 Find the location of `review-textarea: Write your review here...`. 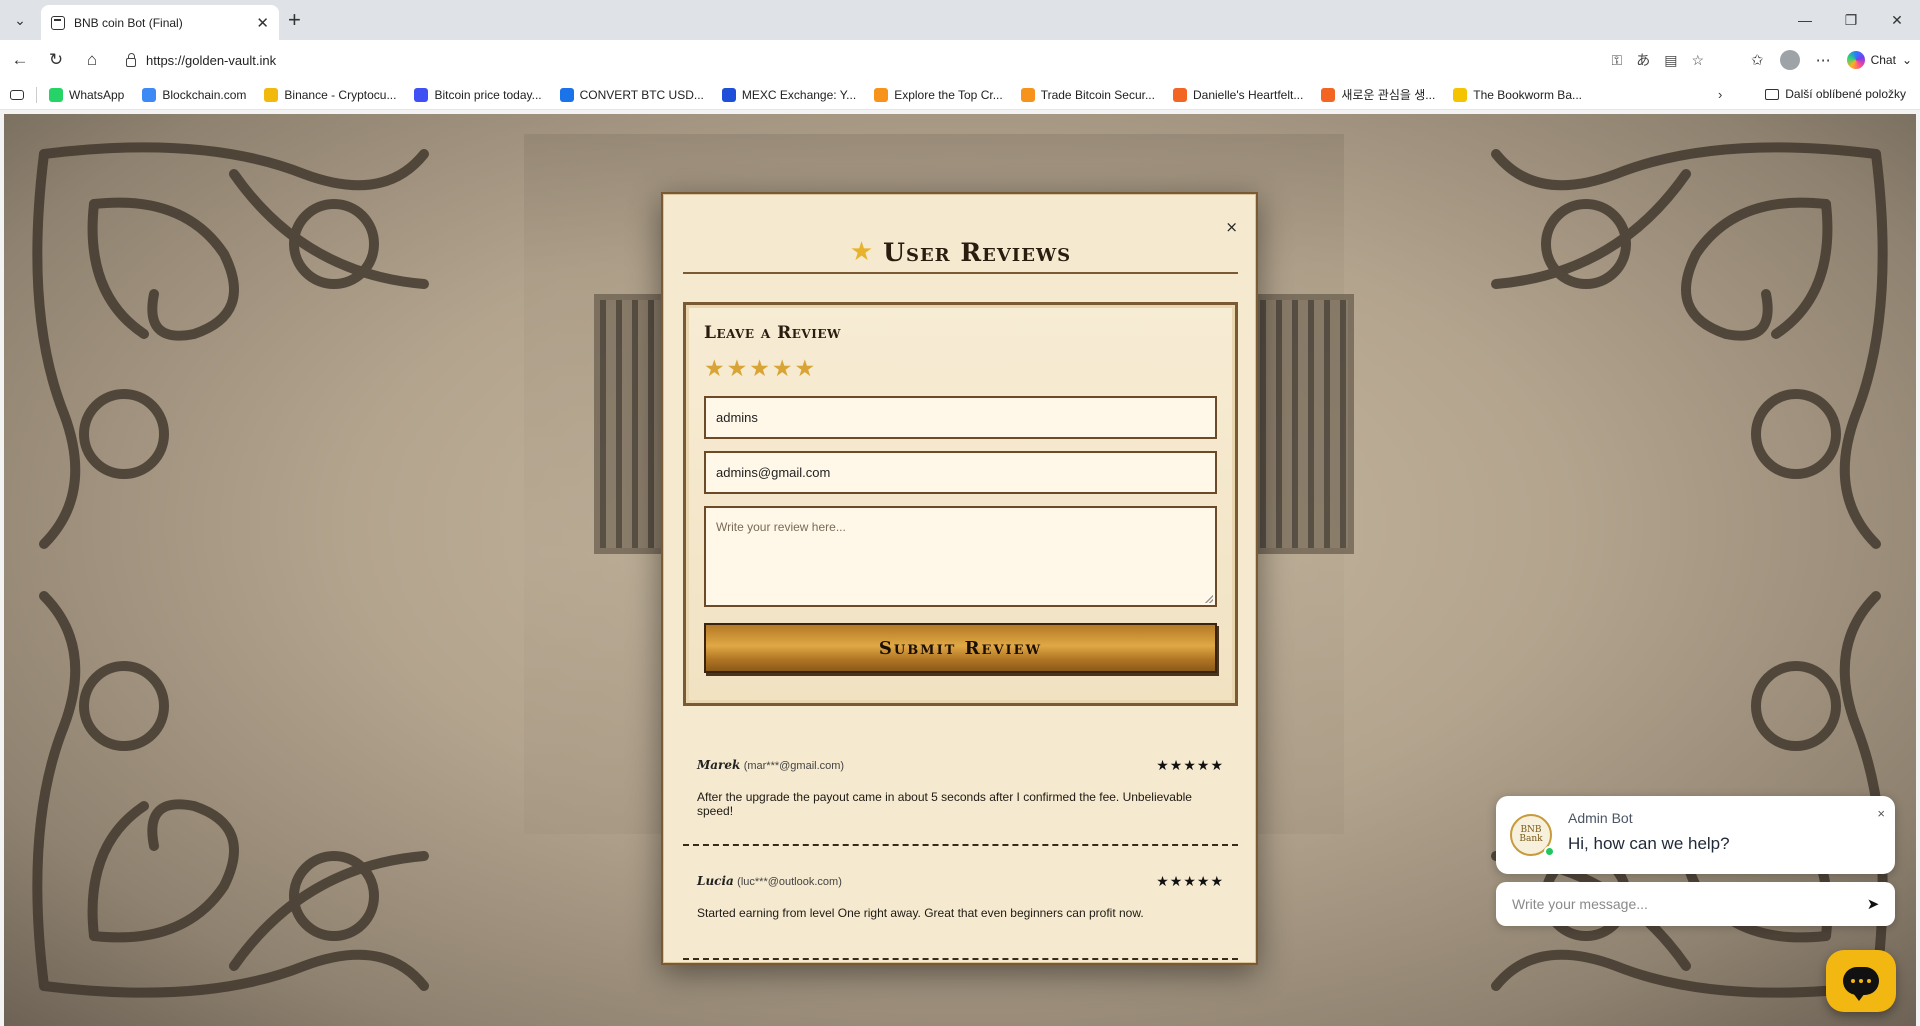

review-textarea: Write your review here... is located at coordinates (960, 556).